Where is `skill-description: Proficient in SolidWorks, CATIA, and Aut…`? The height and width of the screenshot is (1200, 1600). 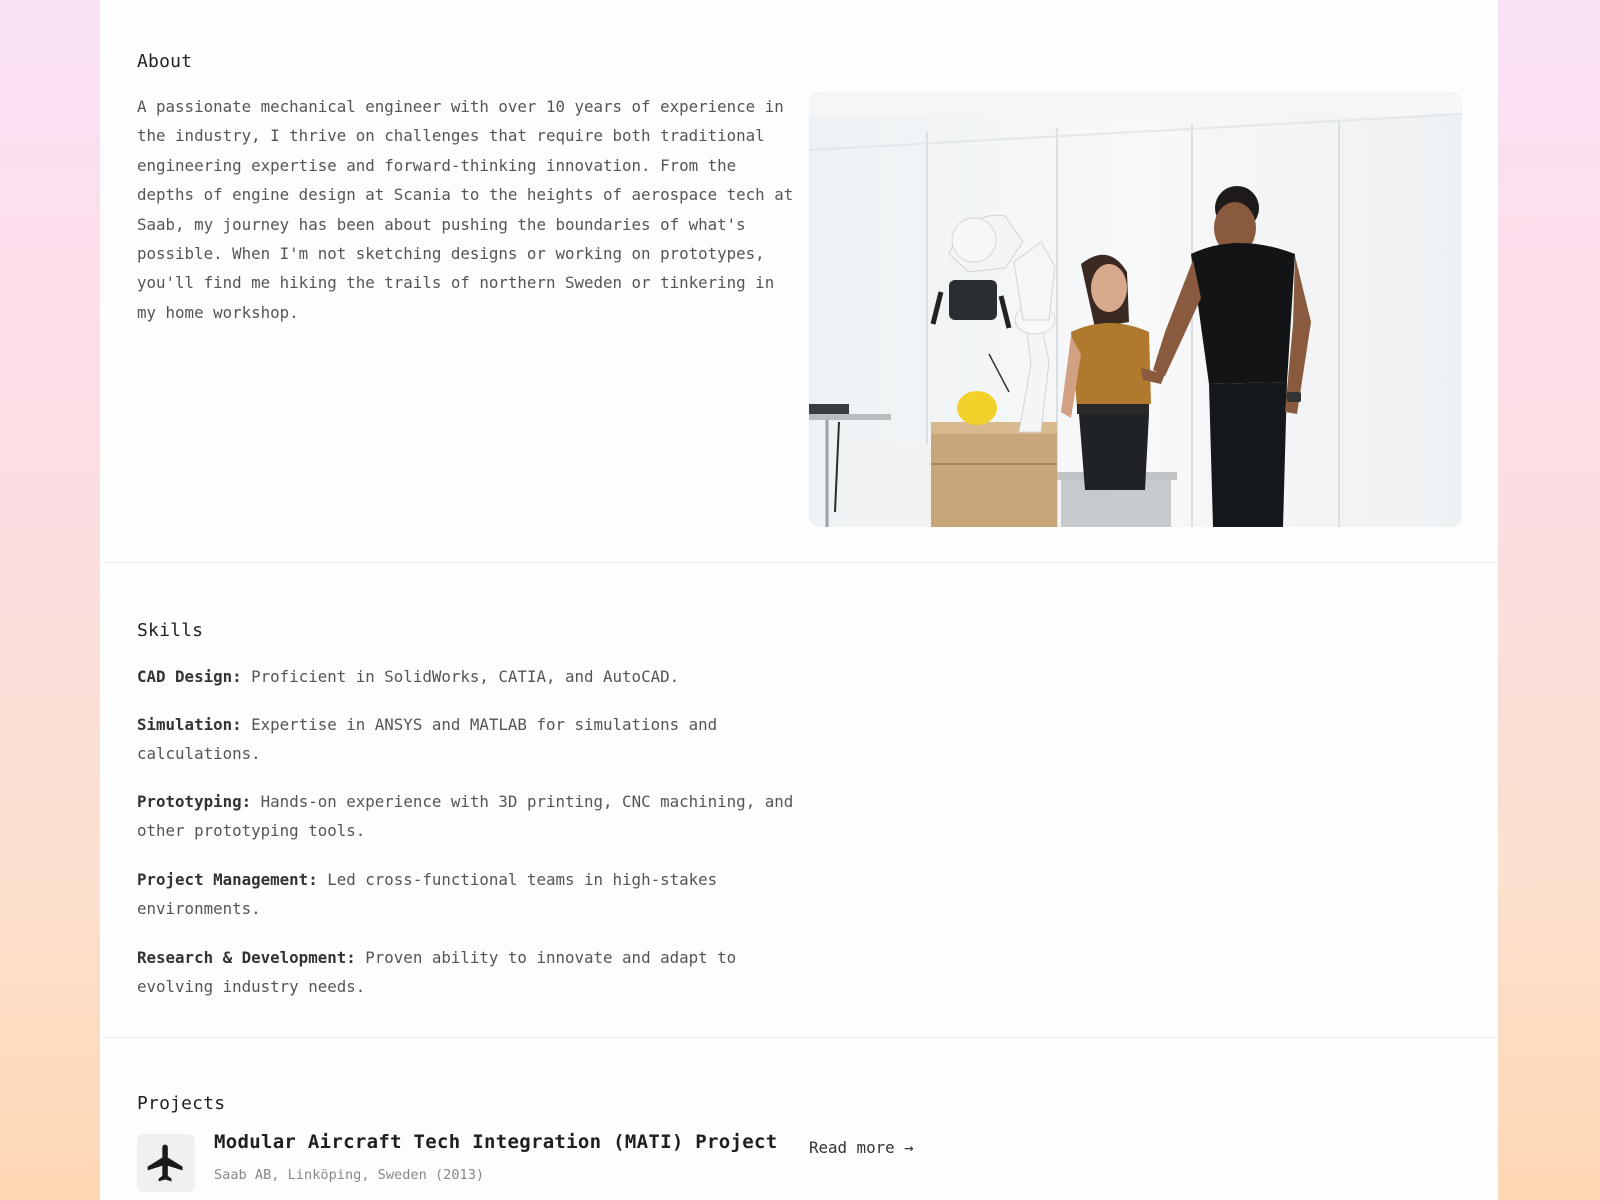 skill-description: Proficient in SolidWorks, CATIA, and Aut… is located at coordinates (465, 676).